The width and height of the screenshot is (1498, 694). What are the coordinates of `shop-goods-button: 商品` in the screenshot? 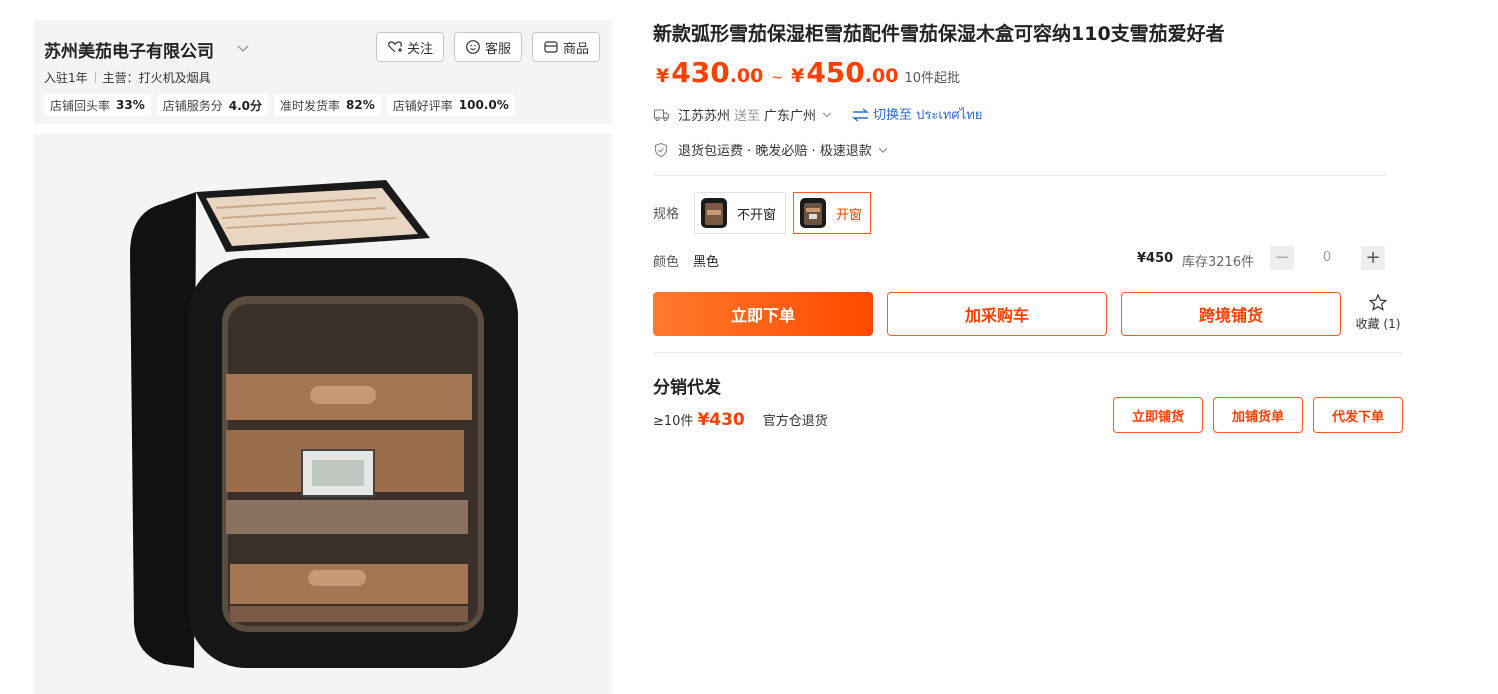 It's located at (565, 47).